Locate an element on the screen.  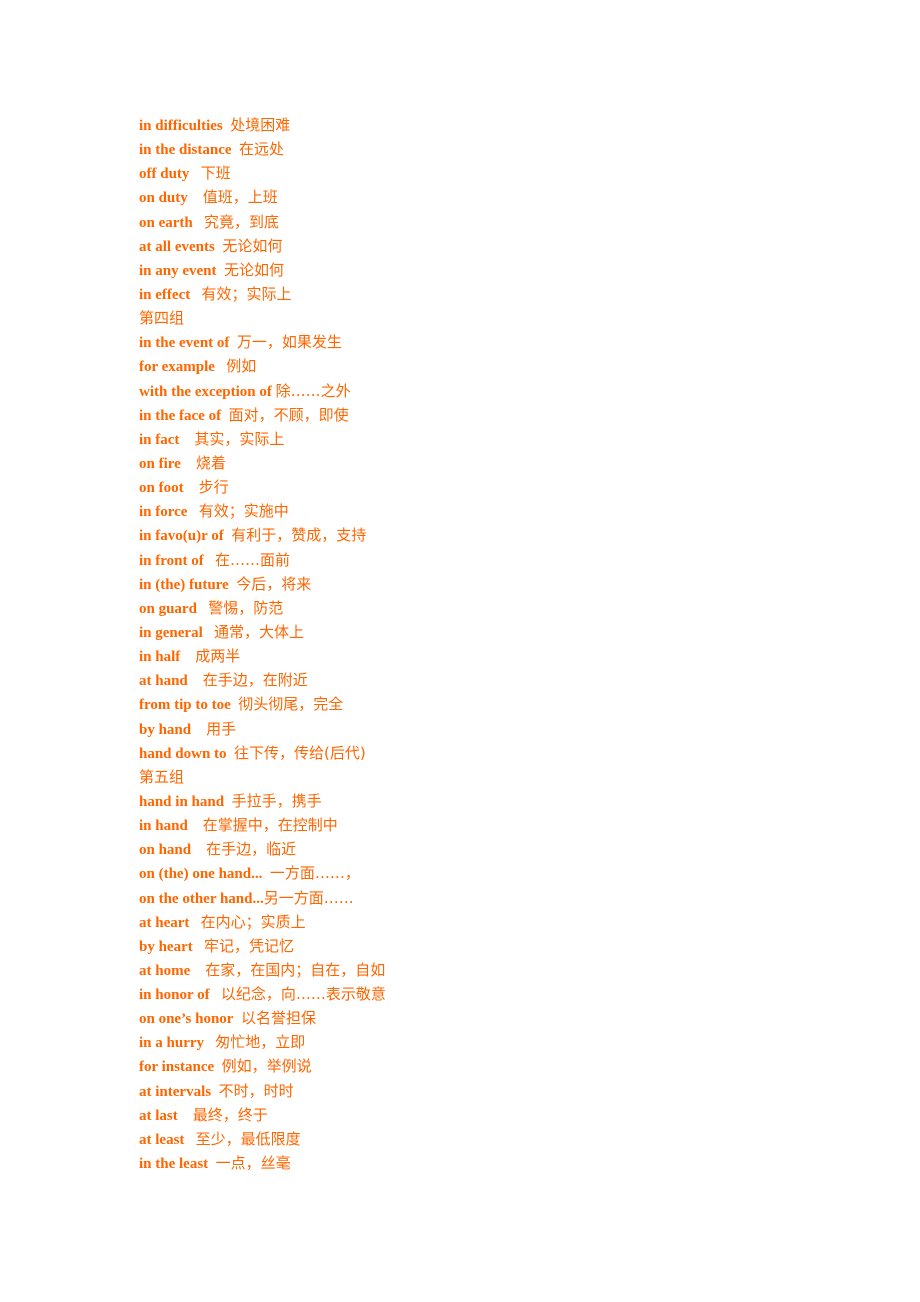
phrase-entry: hand in hand 手拉手，携手 is located at coordinates (489, 801).